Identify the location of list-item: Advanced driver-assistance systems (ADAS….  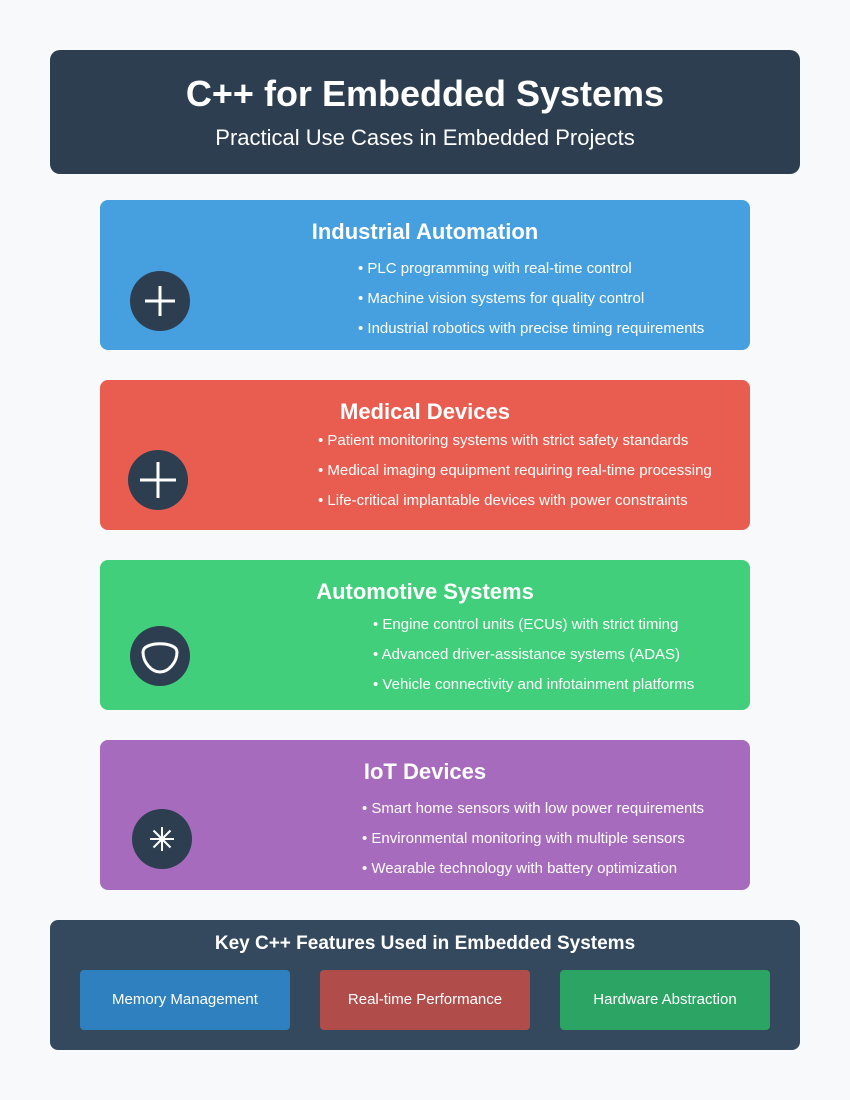
(533, 661).